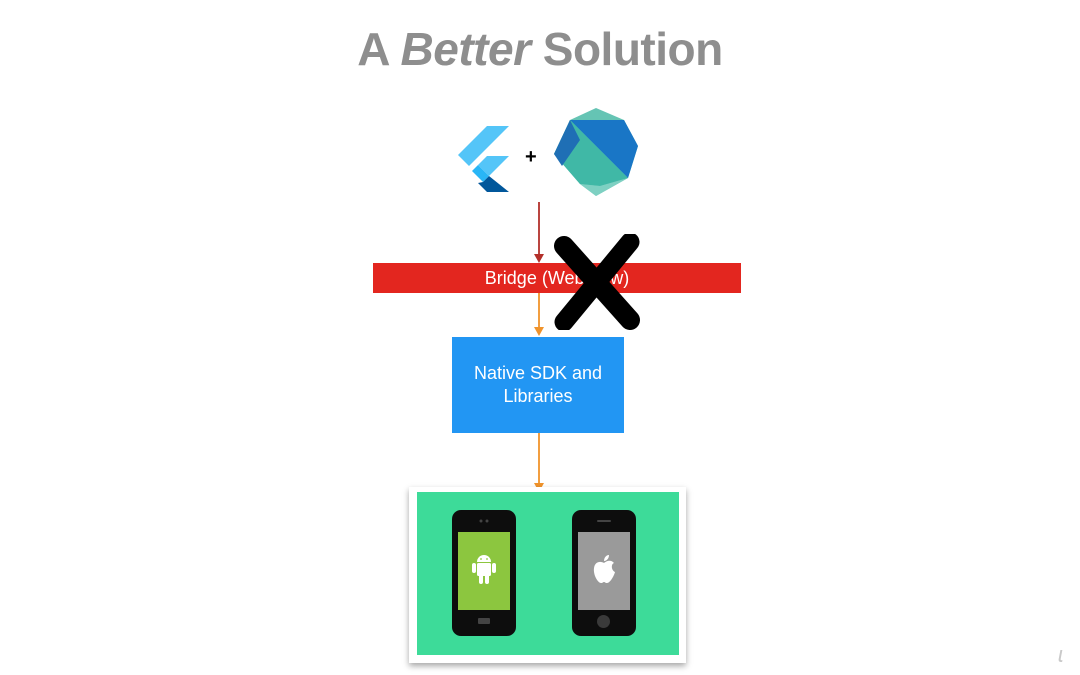  I want to click on platforms-background, so click(548, 573).